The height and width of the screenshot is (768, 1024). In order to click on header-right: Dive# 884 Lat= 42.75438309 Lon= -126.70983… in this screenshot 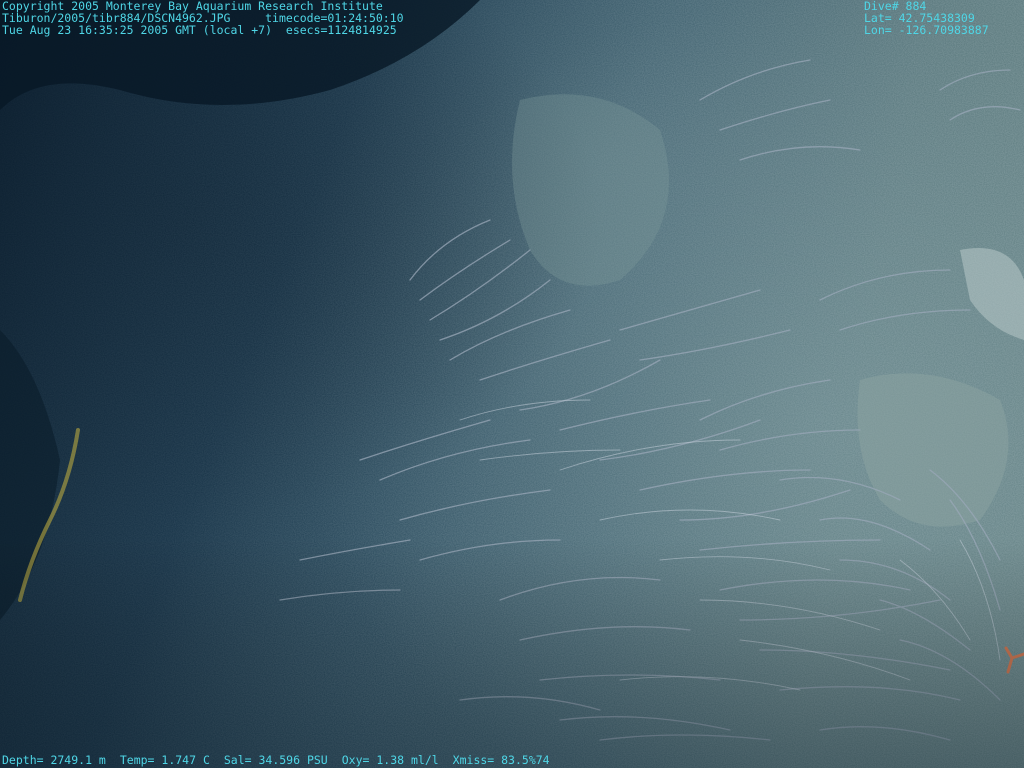, I will do `click(926, 18)`.